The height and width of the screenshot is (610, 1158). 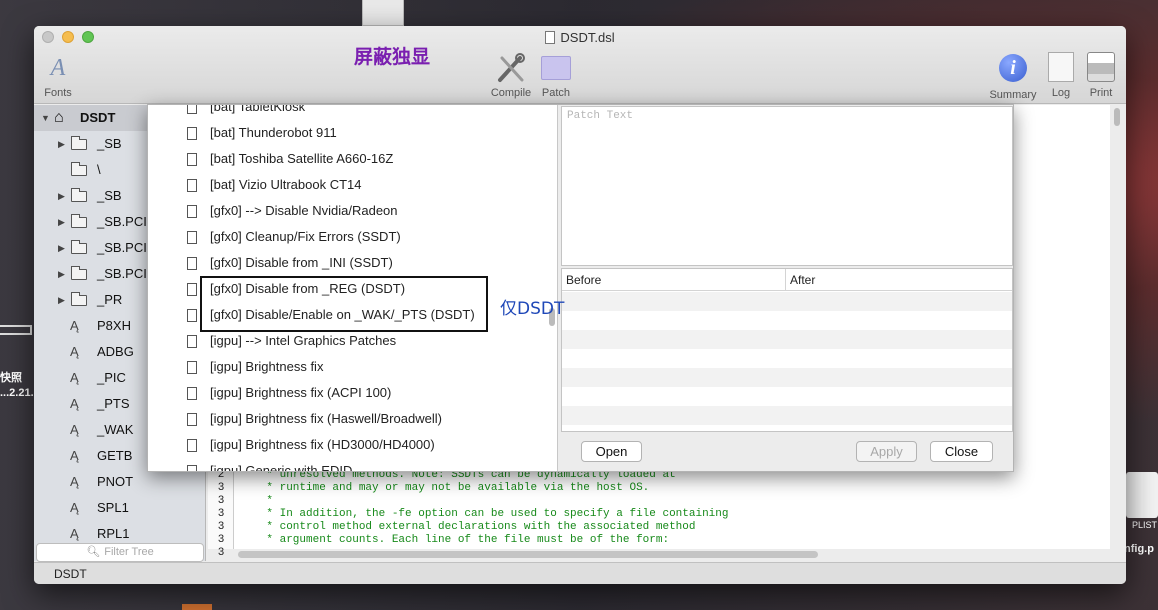 I want to click on patch-list-item: [bat] Toshiba Satellite A660-16Z, so click(x=348, y=159).